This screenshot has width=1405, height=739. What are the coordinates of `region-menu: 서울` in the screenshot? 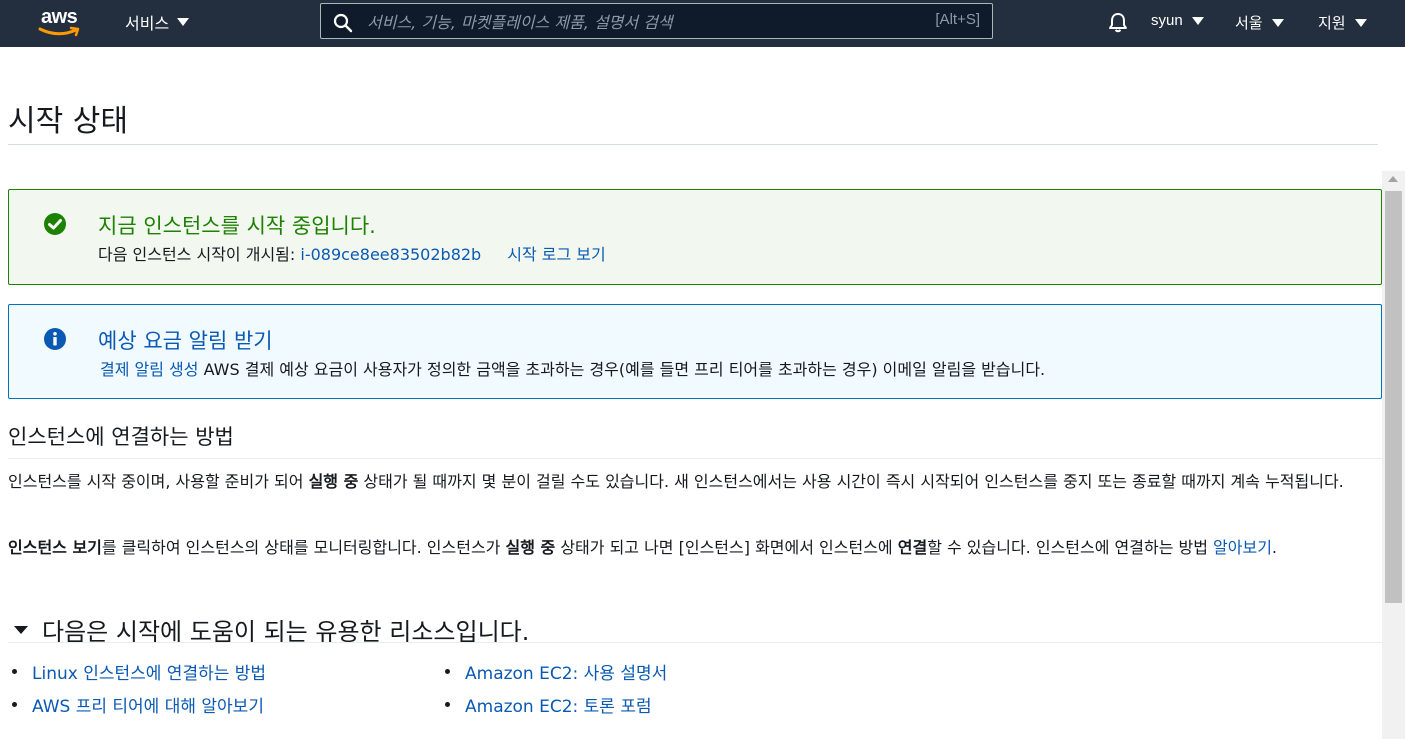 It's located at (1259, 22).